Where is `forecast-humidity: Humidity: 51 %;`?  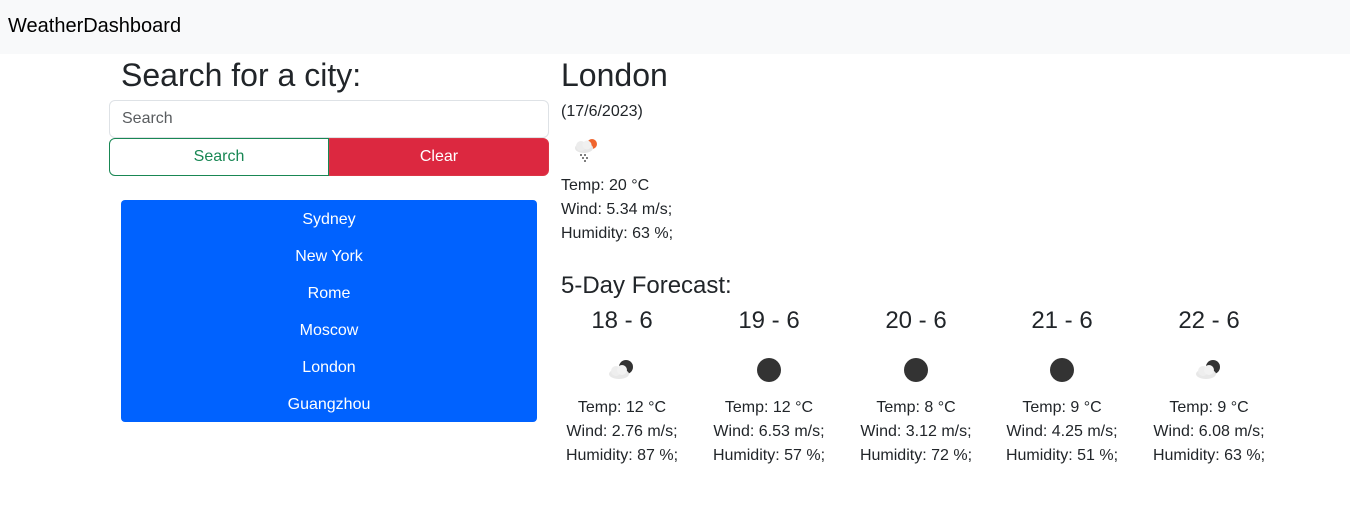 forecast-humidity: Humidity: 51 %; is located at coordinates (1062, 455).